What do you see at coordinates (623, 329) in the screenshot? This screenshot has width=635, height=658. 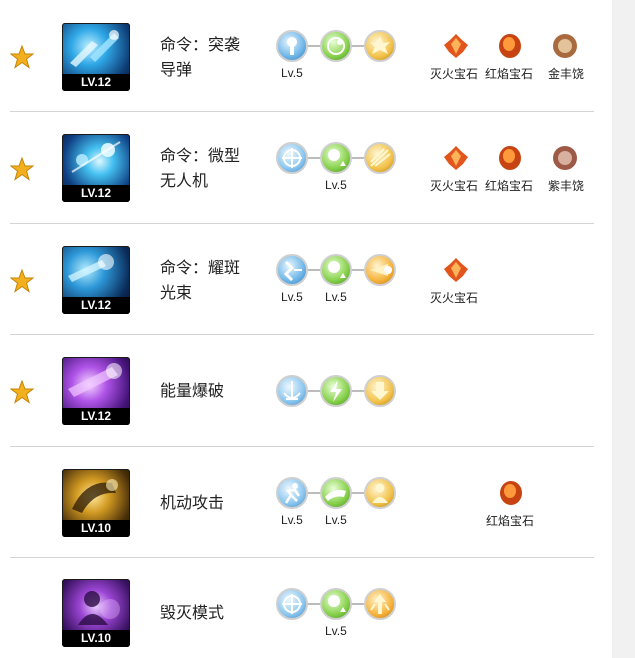 I see `page-right-gutter` at bounding box center [623, 329].